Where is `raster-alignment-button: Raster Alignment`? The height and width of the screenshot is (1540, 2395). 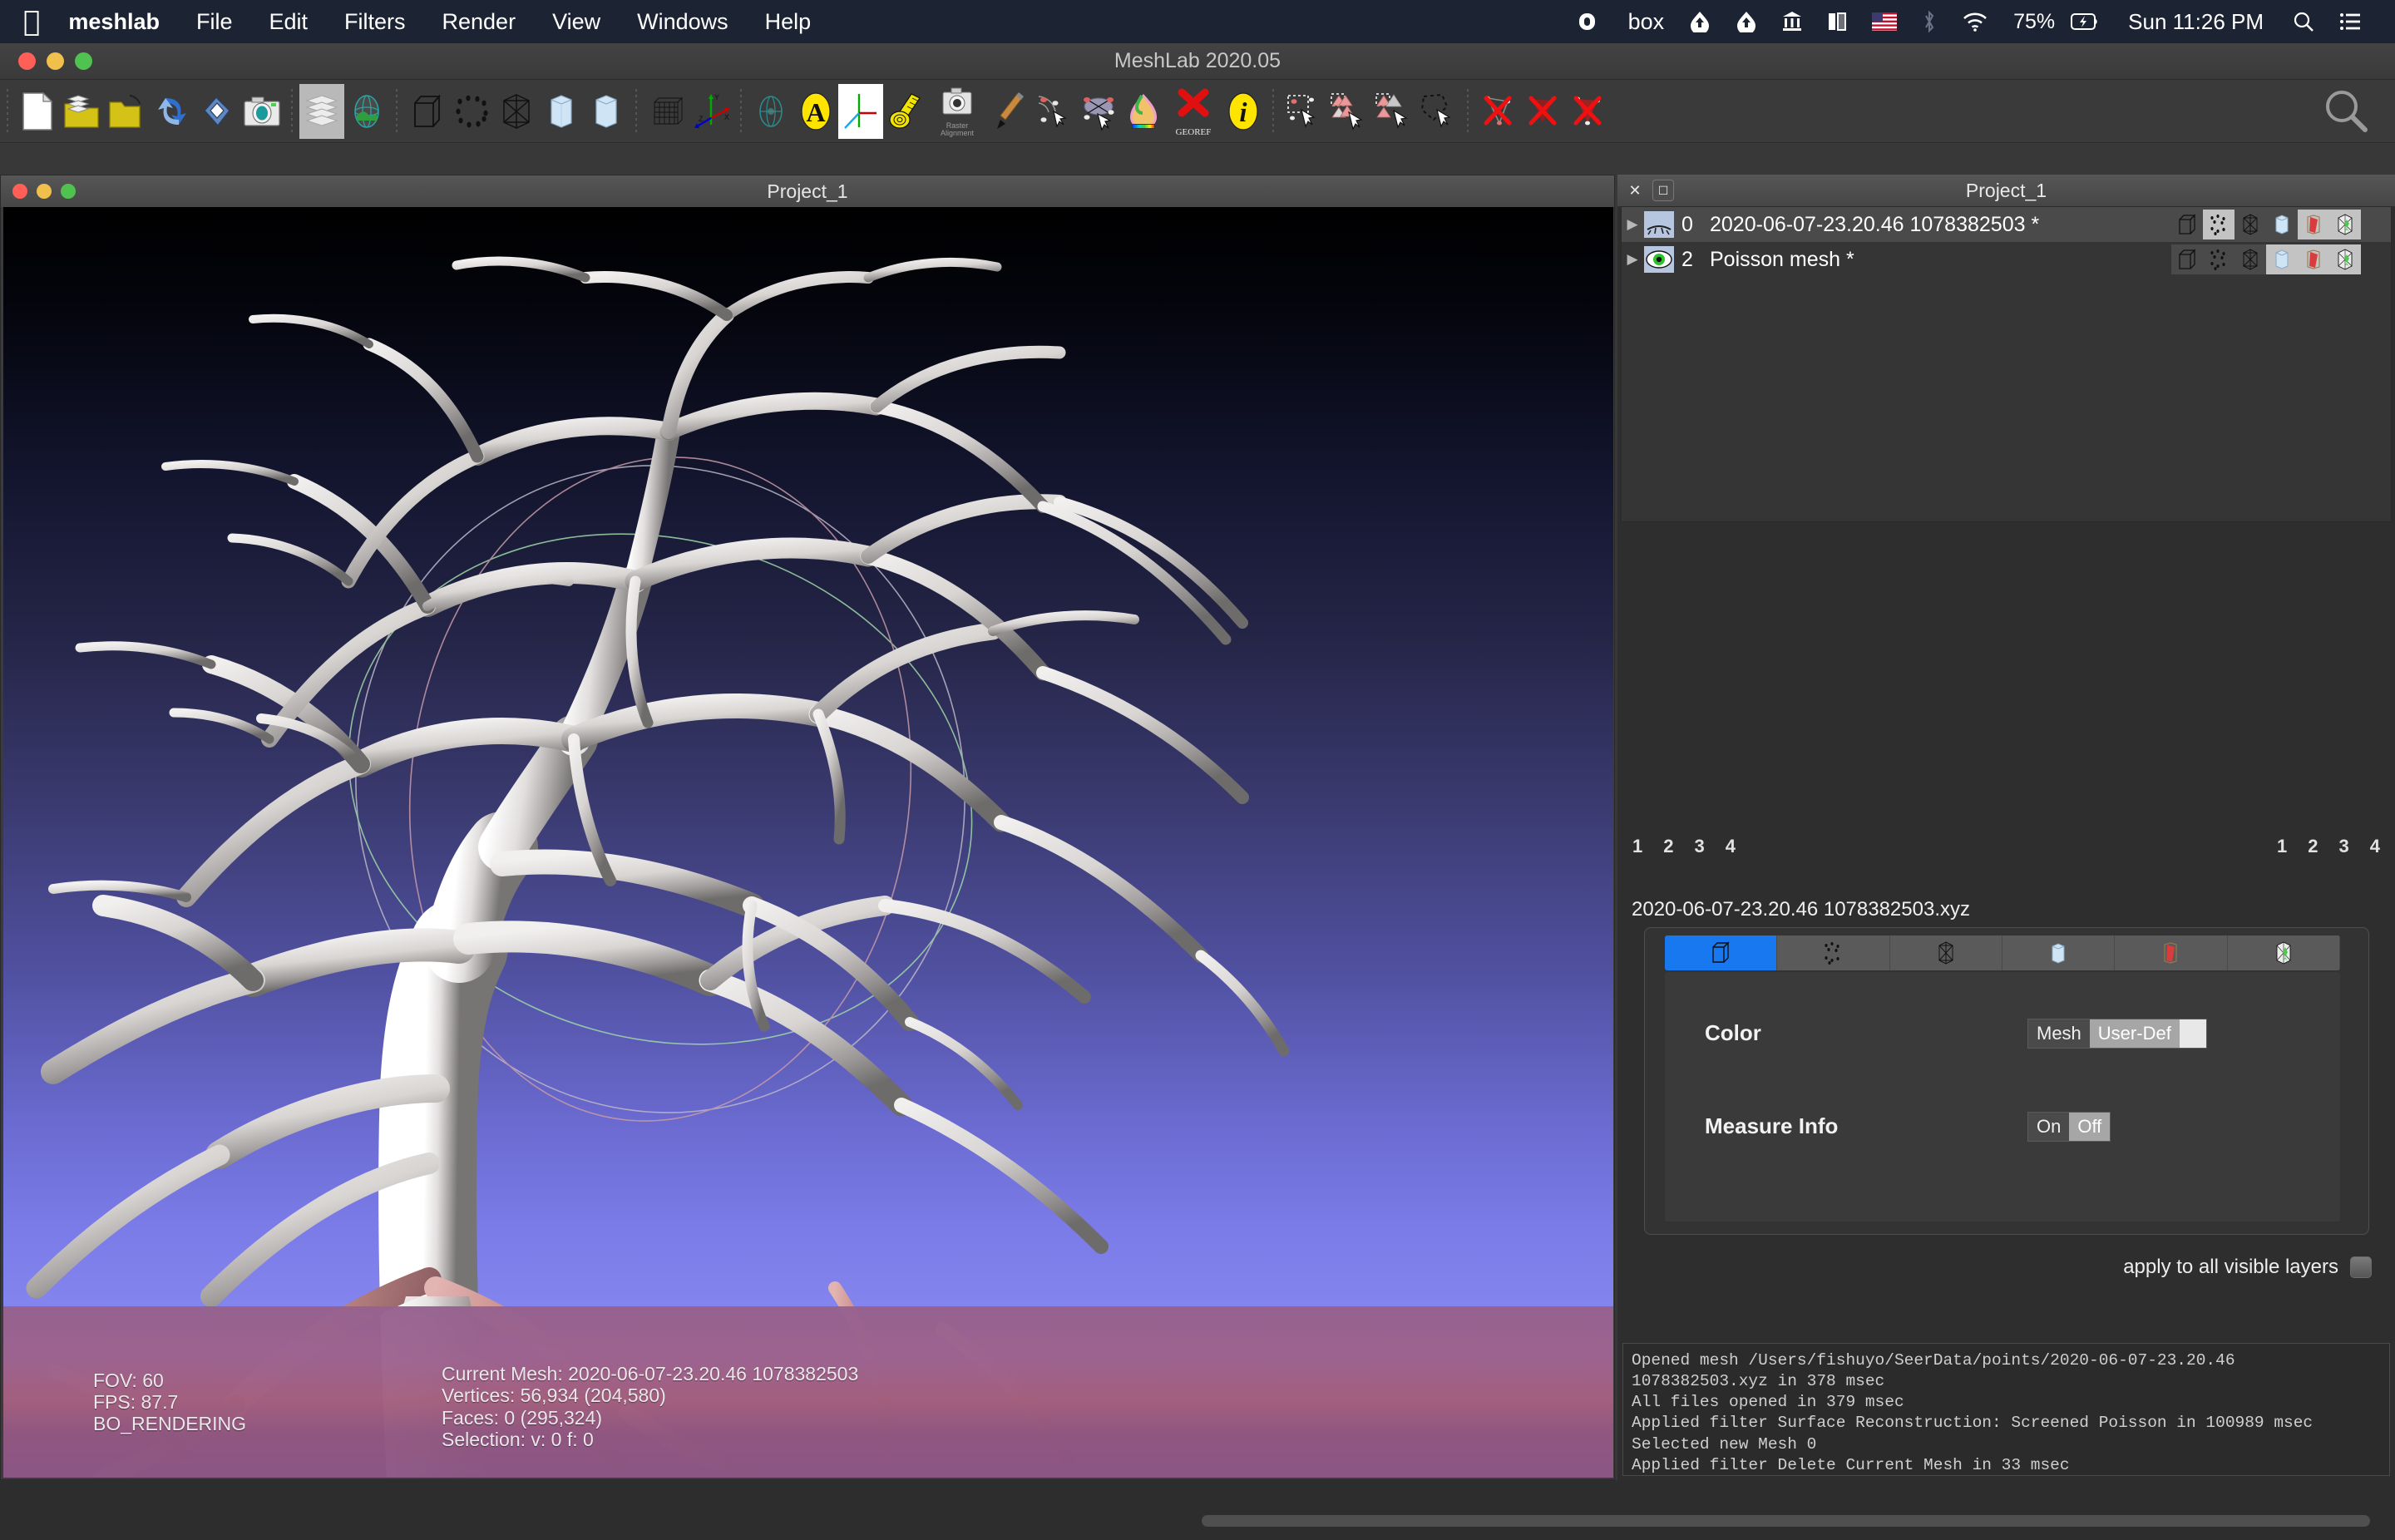 raster-alignment-button: Raster Alignment is located at coordinates (957, 111).